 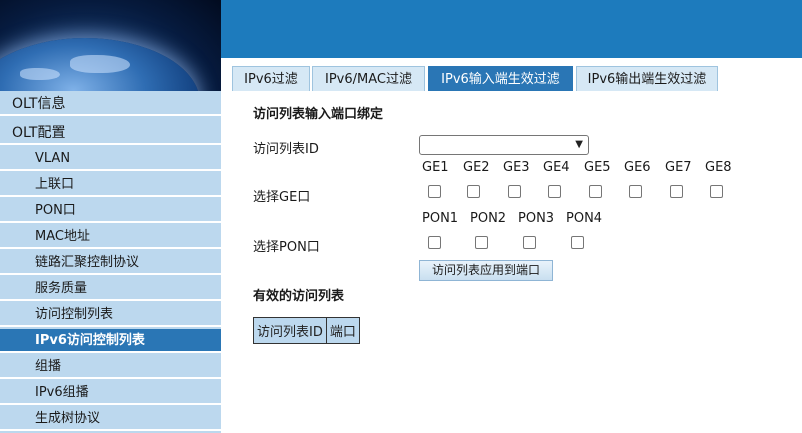 What do you see at coordinates (511, 29) in the screenshot?
I see `top-header-bar` at bounding box center [511, 29].